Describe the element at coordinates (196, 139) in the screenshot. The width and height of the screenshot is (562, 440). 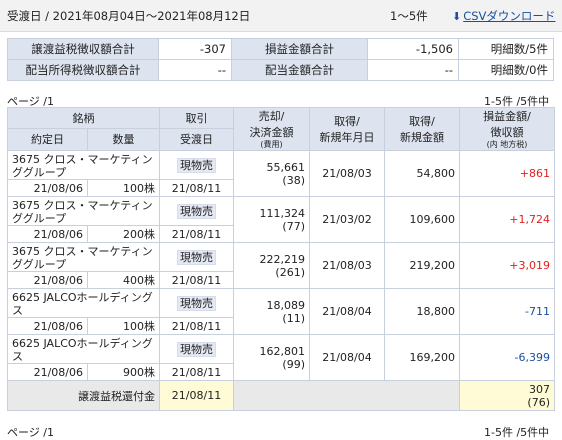
I see `header-settle-date: 受渡日` at that location.